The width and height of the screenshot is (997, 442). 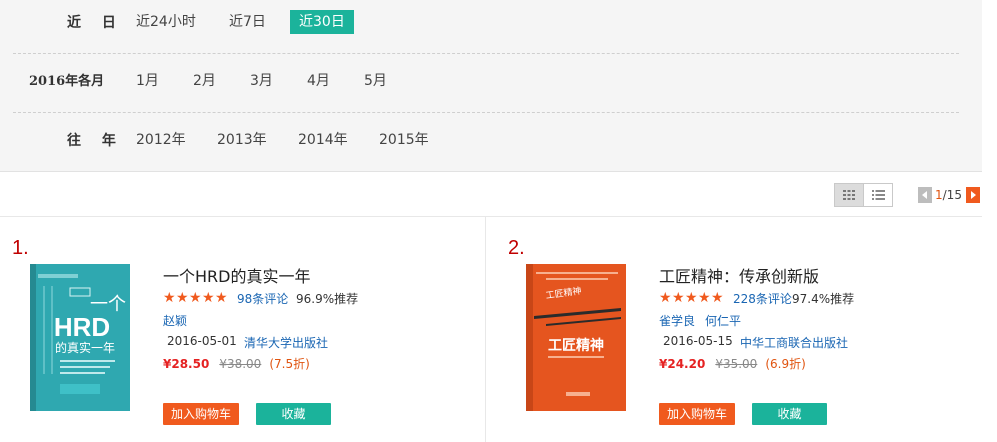 What do you see at coordinates (491, 82) in the screenshot?
I see `filter-row-months: 2016年各月 1月 2月 3月 4月 5月` at bounding box center [491, 82].